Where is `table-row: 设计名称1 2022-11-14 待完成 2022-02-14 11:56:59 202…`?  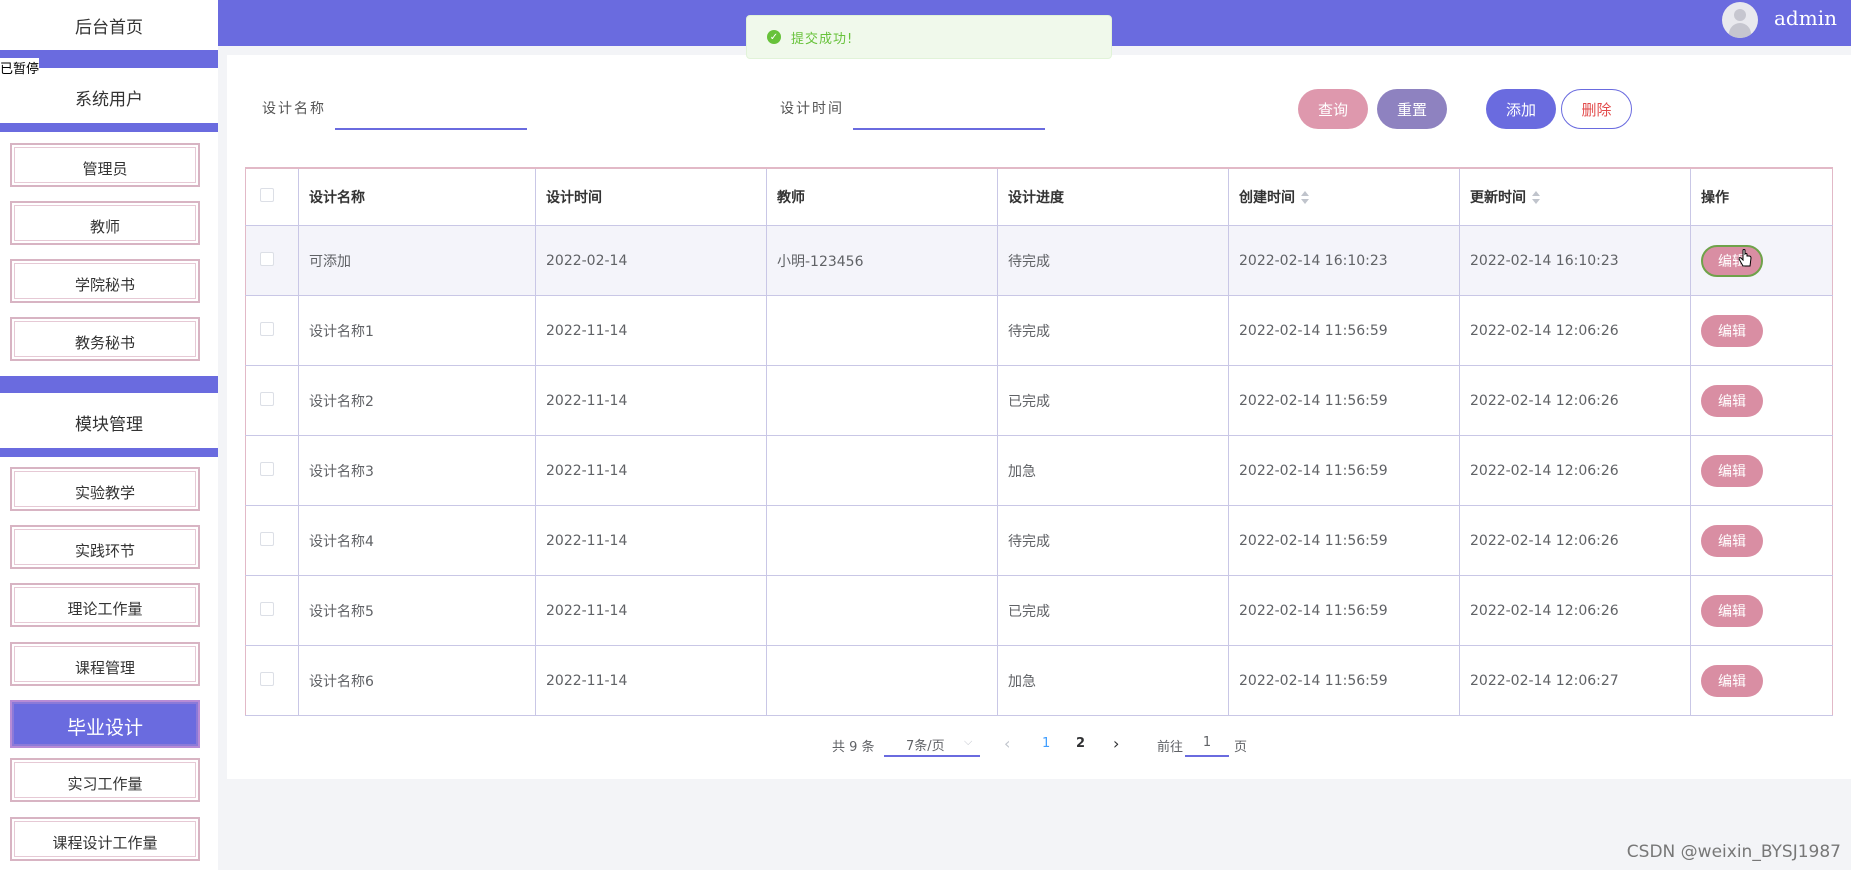 table-row: 设计名称1 2022-11-14 待完成 2022-02-14 11:56:59 202… is located at coordinates (1039, 330).